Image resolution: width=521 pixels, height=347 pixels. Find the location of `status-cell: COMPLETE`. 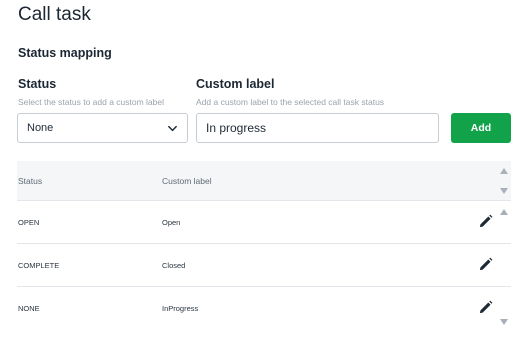

status-cell: COMPLETE is located at coordinates (39, 265).